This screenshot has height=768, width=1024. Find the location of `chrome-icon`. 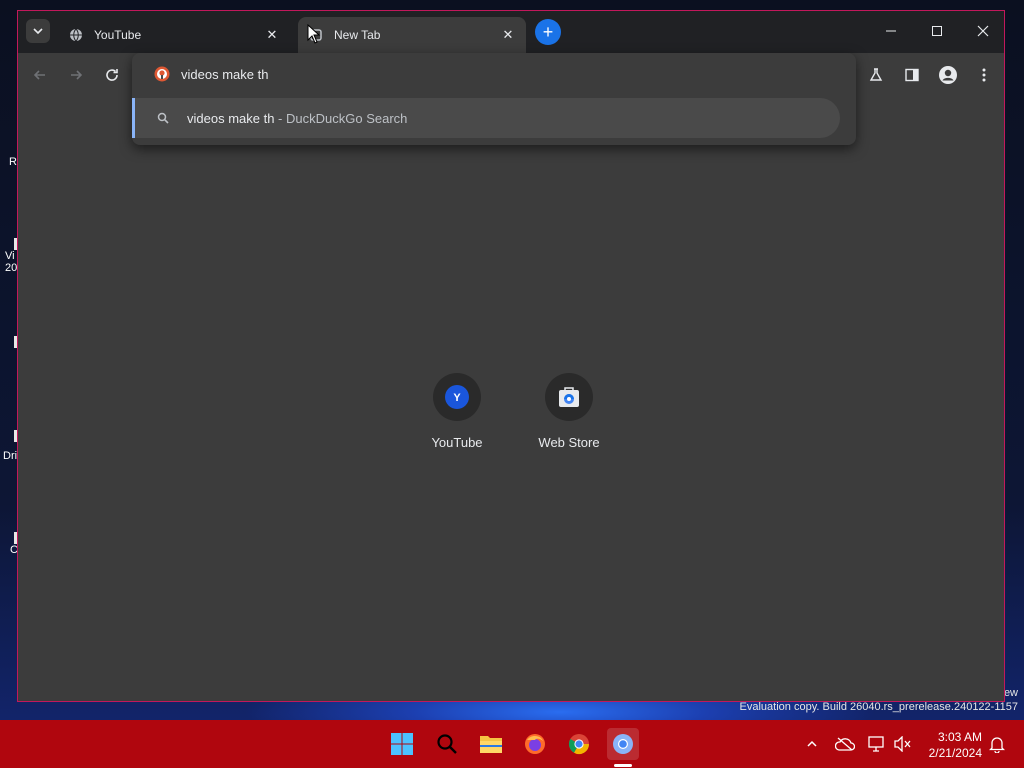

chrome-icon is located at coordinates (579, 744).